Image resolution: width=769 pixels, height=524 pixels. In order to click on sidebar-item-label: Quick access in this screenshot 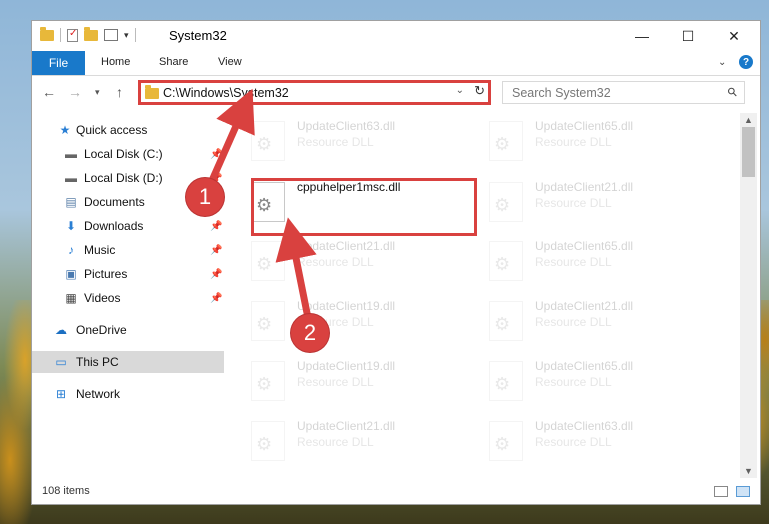, I will do `click(112, 130)`.